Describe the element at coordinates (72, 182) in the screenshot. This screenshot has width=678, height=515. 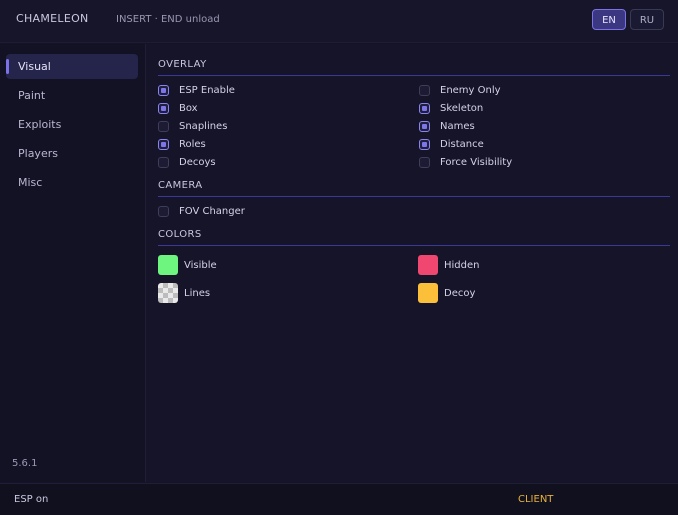
I see `sidebar-item-misc: Misc` at that location.